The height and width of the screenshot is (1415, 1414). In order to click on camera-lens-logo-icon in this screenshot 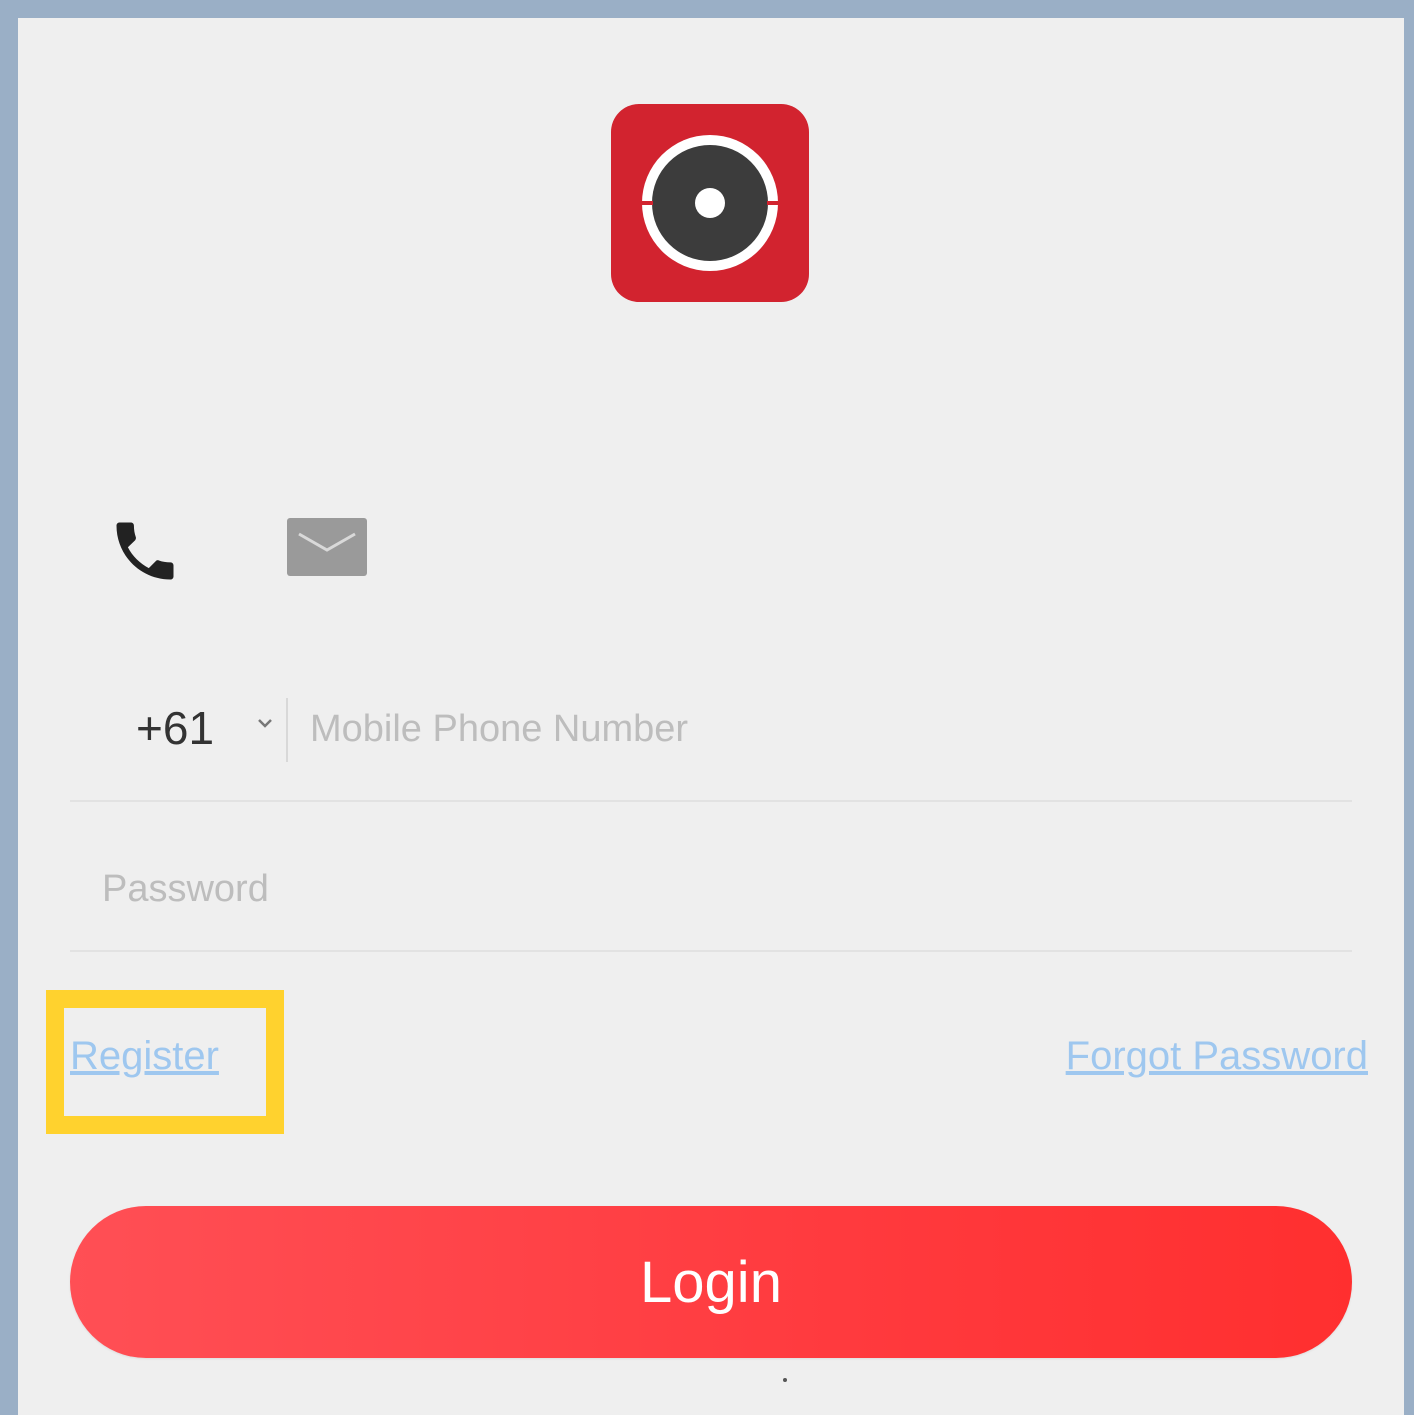, I will do `click(710, 203)`.